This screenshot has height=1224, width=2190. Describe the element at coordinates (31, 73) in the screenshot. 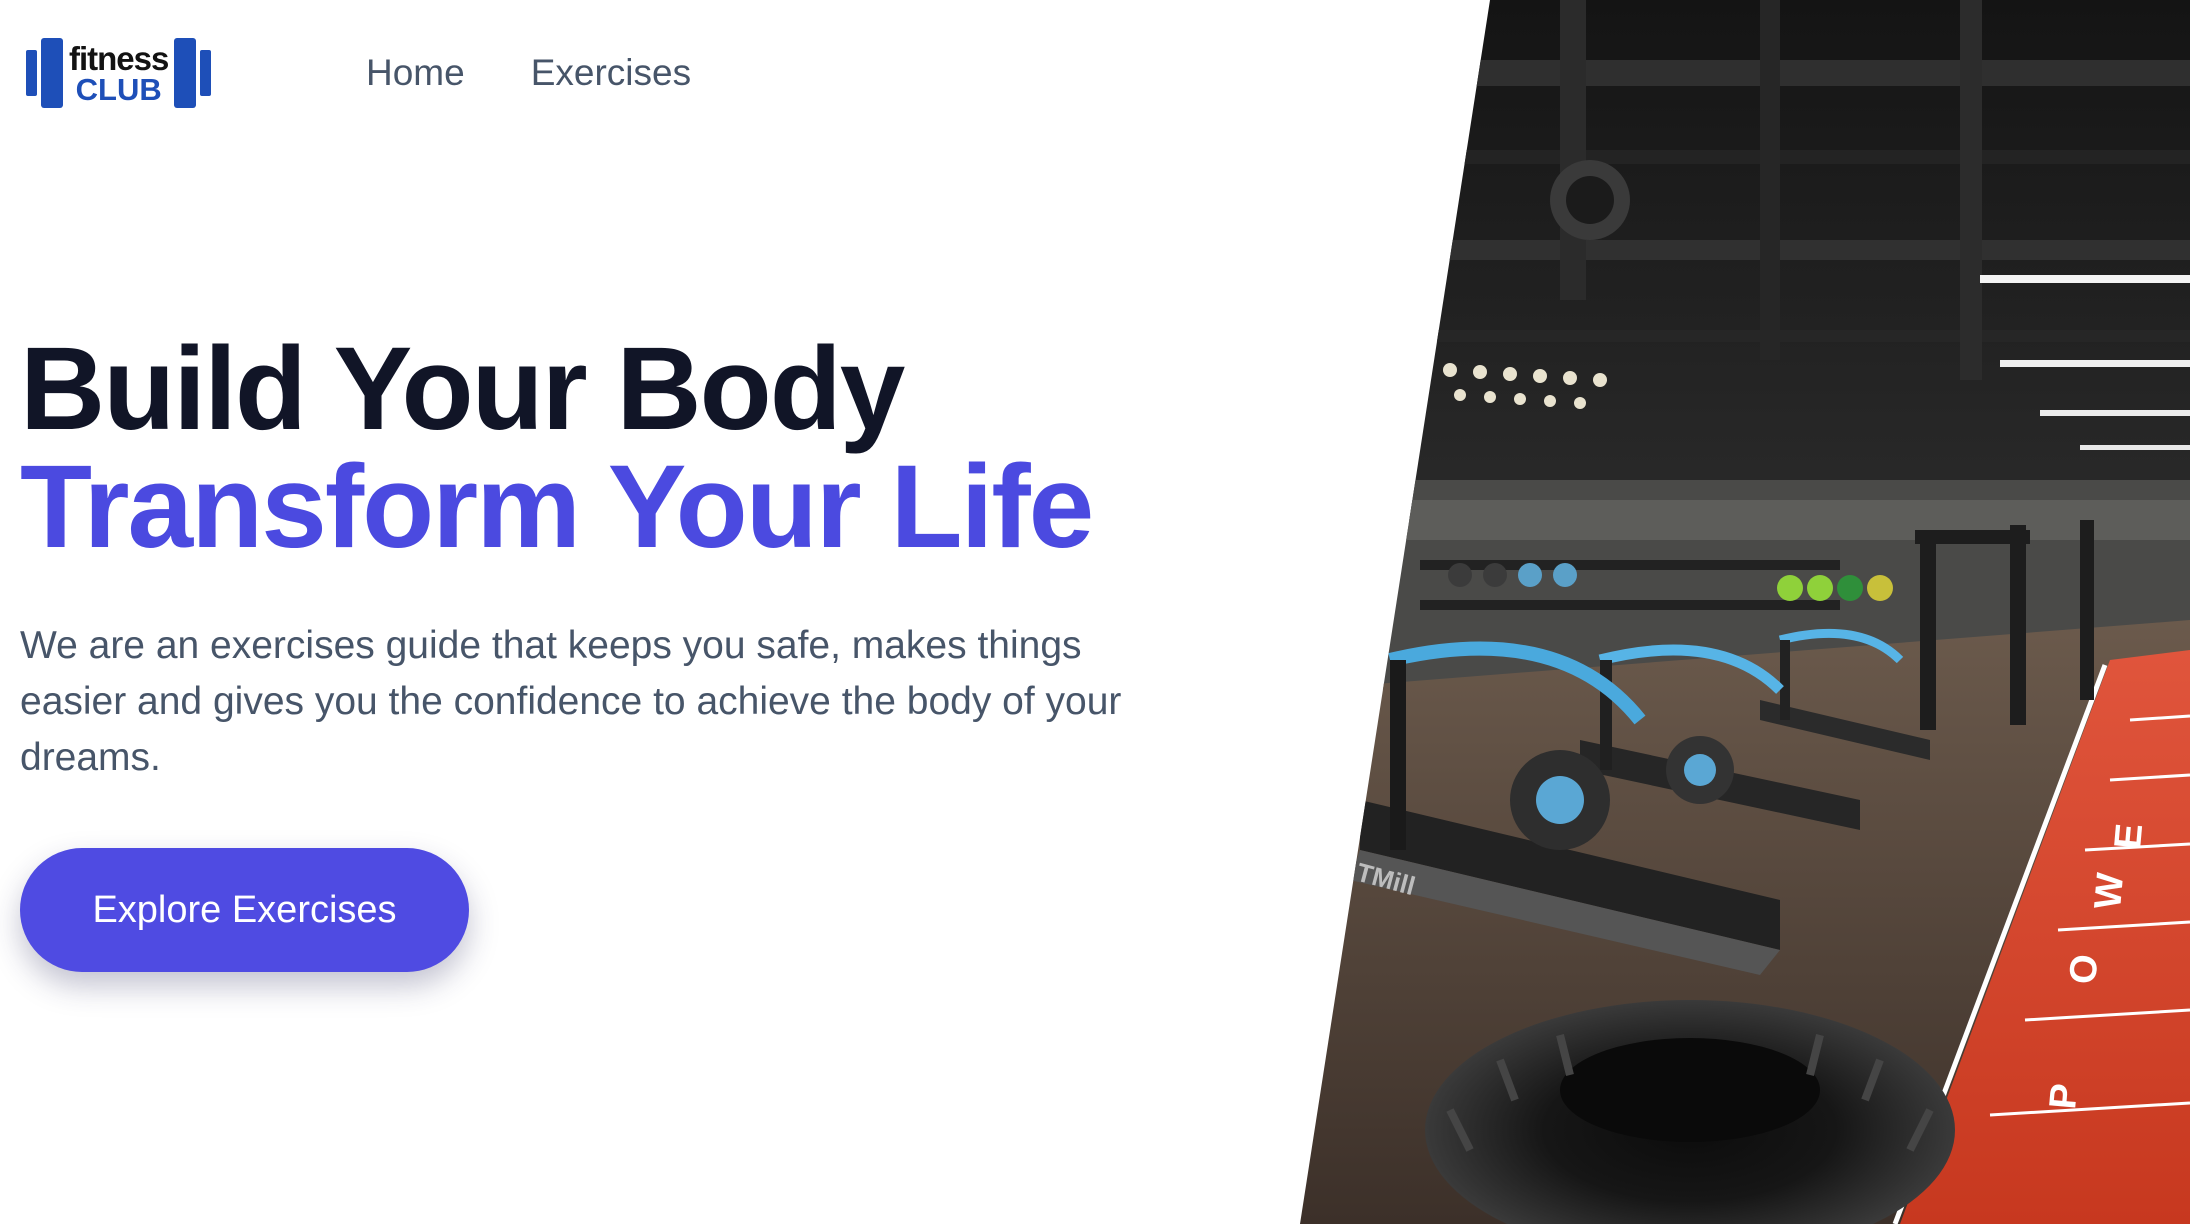

I see `logo-plate-left-outer` at that location.